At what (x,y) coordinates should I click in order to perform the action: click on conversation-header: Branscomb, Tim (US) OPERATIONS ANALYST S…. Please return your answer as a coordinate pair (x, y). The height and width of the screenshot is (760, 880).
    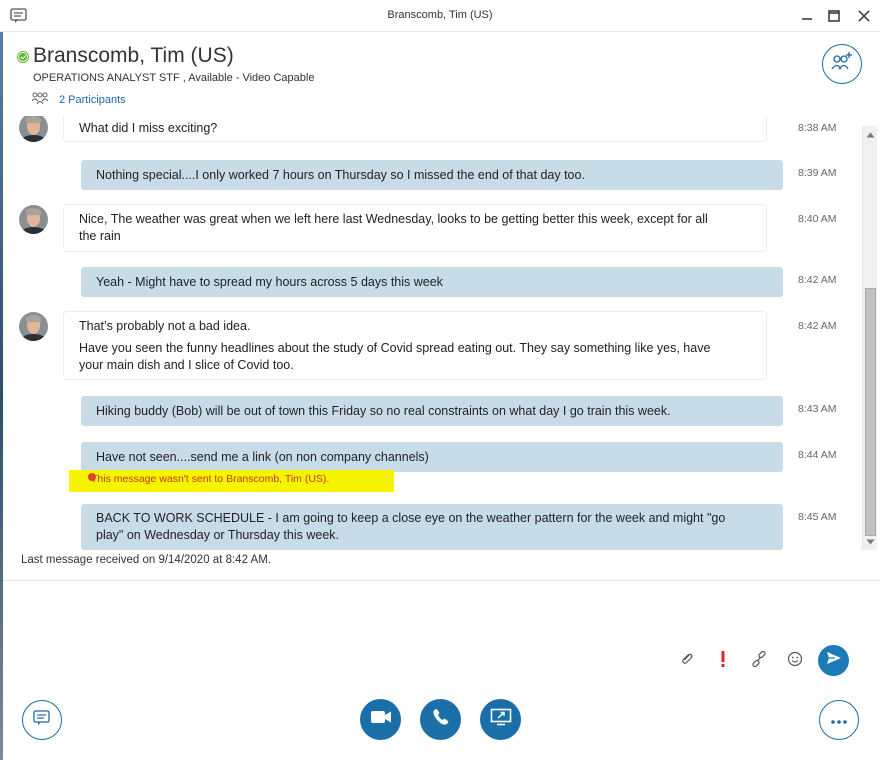
    Looking at the image, I should click on (441, 74).